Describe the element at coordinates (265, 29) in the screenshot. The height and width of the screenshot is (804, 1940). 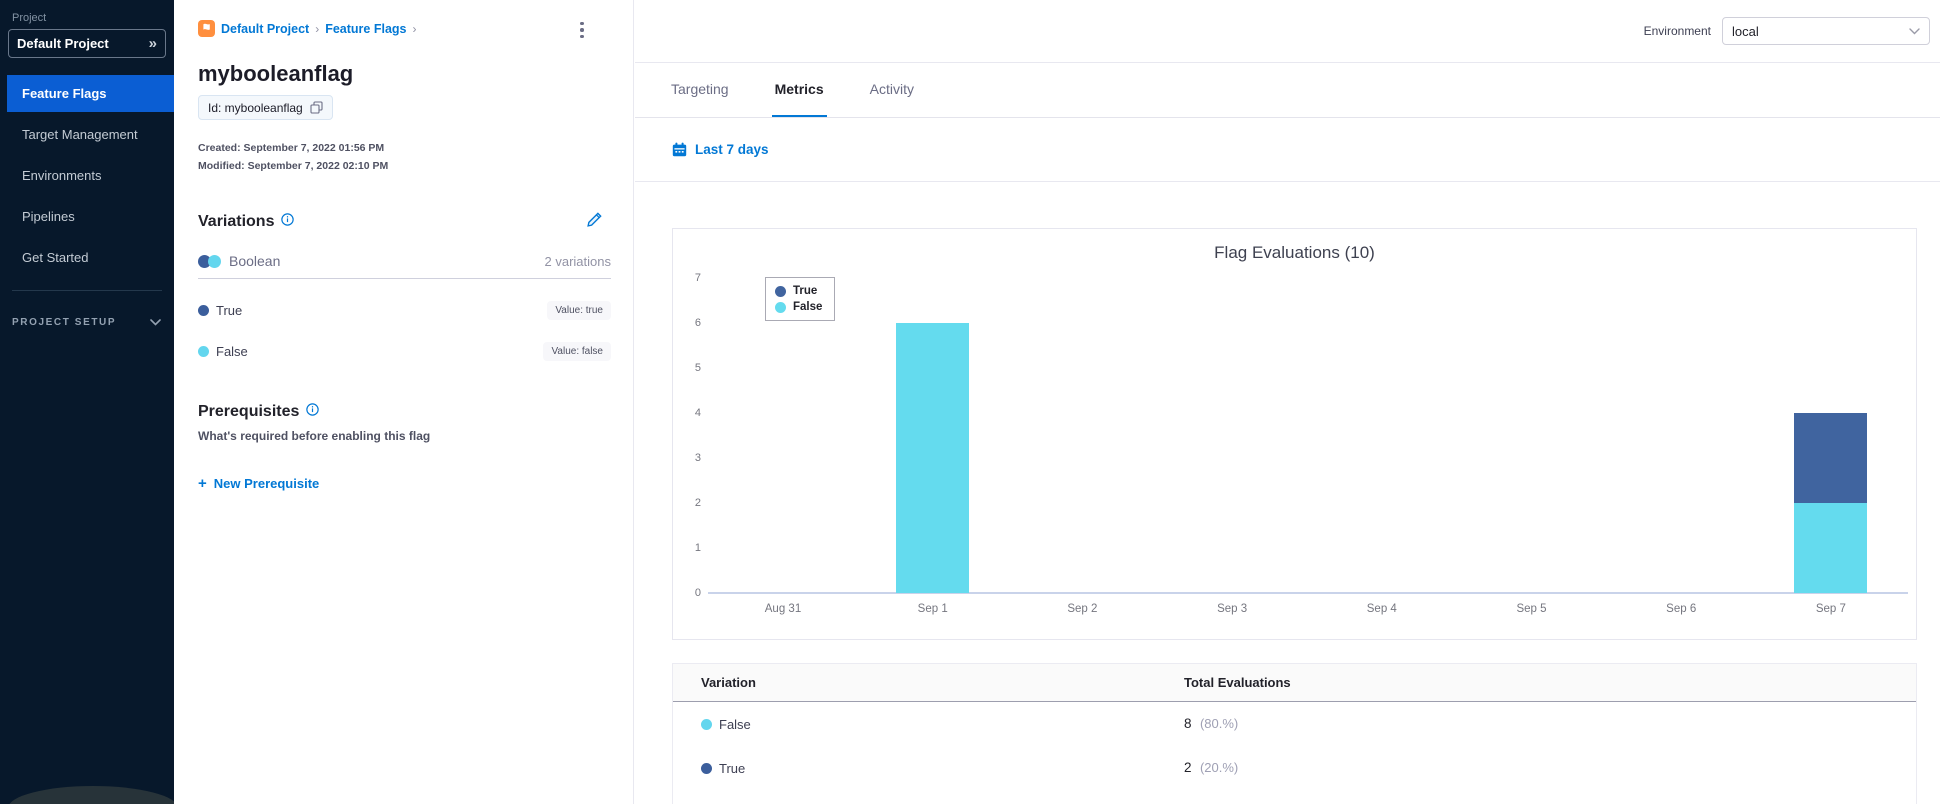
I see `breadcrumb-link-default-project: Default Project` at that location.